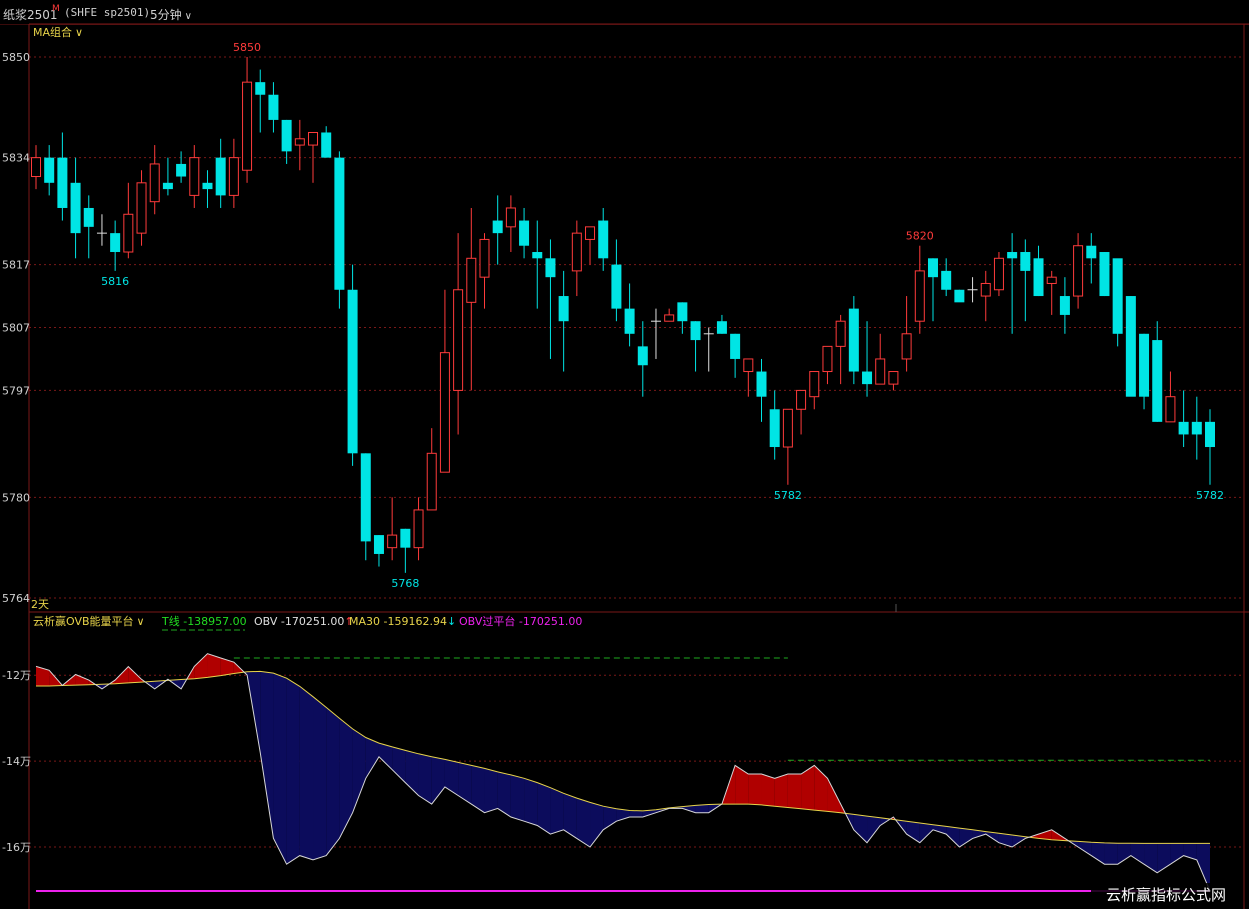 The image size is (1249, 909). Describe the element at coordinates (16, 497) in the screenshot. I see `price-tick-label: 5780` at that location.